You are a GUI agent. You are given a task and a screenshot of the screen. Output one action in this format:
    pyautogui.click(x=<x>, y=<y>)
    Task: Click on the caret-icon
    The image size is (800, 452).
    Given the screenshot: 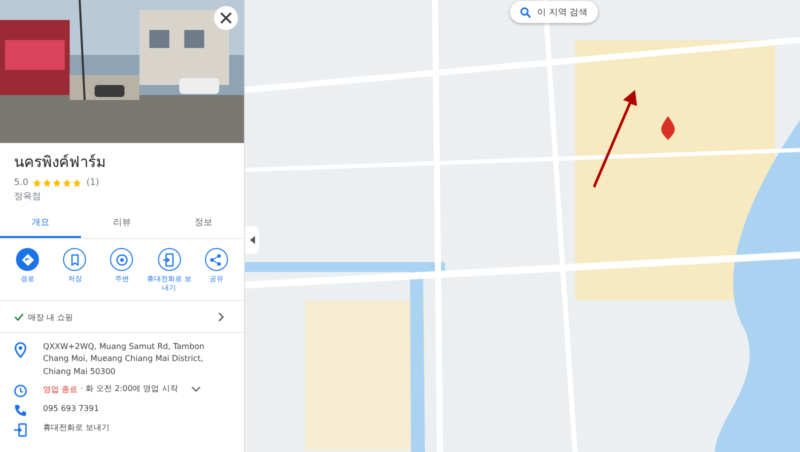 What is the action you would take?
    pyautogui.click(x=252, y=240)
    